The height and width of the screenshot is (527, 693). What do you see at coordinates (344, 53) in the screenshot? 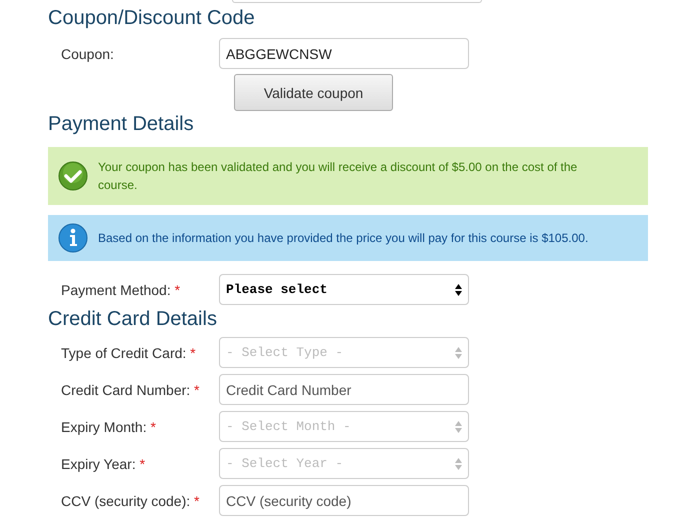
I see `input-field: ABGGEWCNSW` at bounding box center [344, 53].